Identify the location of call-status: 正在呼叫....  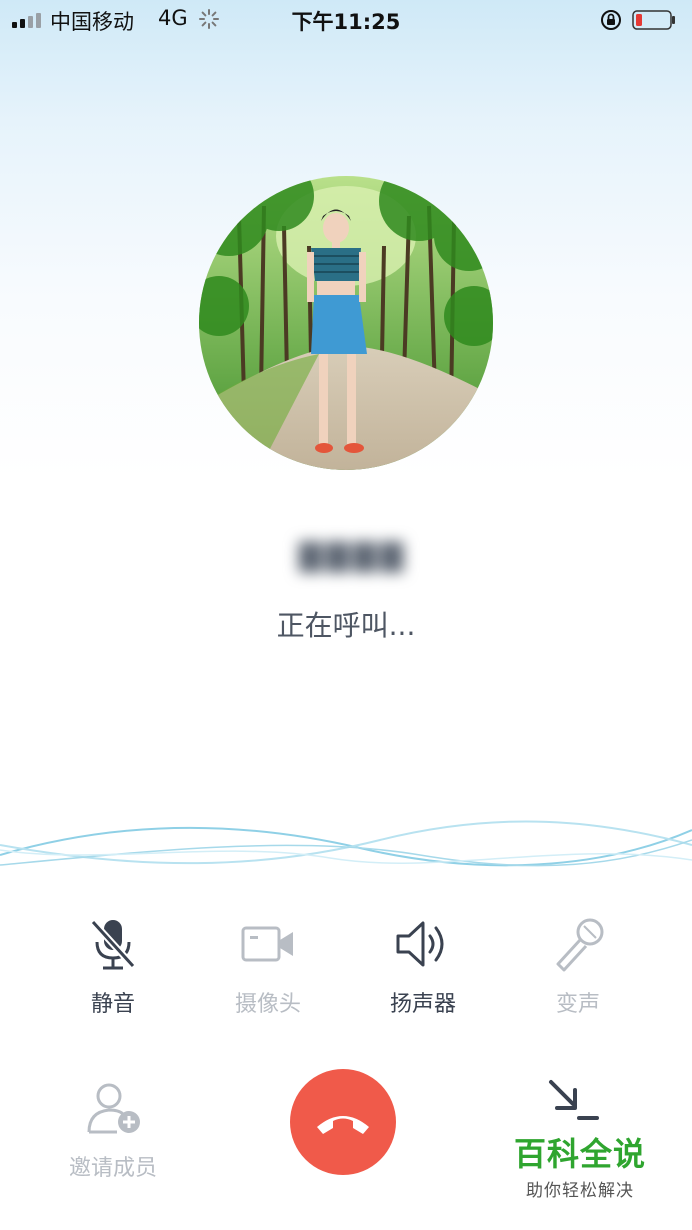
(346, 625).